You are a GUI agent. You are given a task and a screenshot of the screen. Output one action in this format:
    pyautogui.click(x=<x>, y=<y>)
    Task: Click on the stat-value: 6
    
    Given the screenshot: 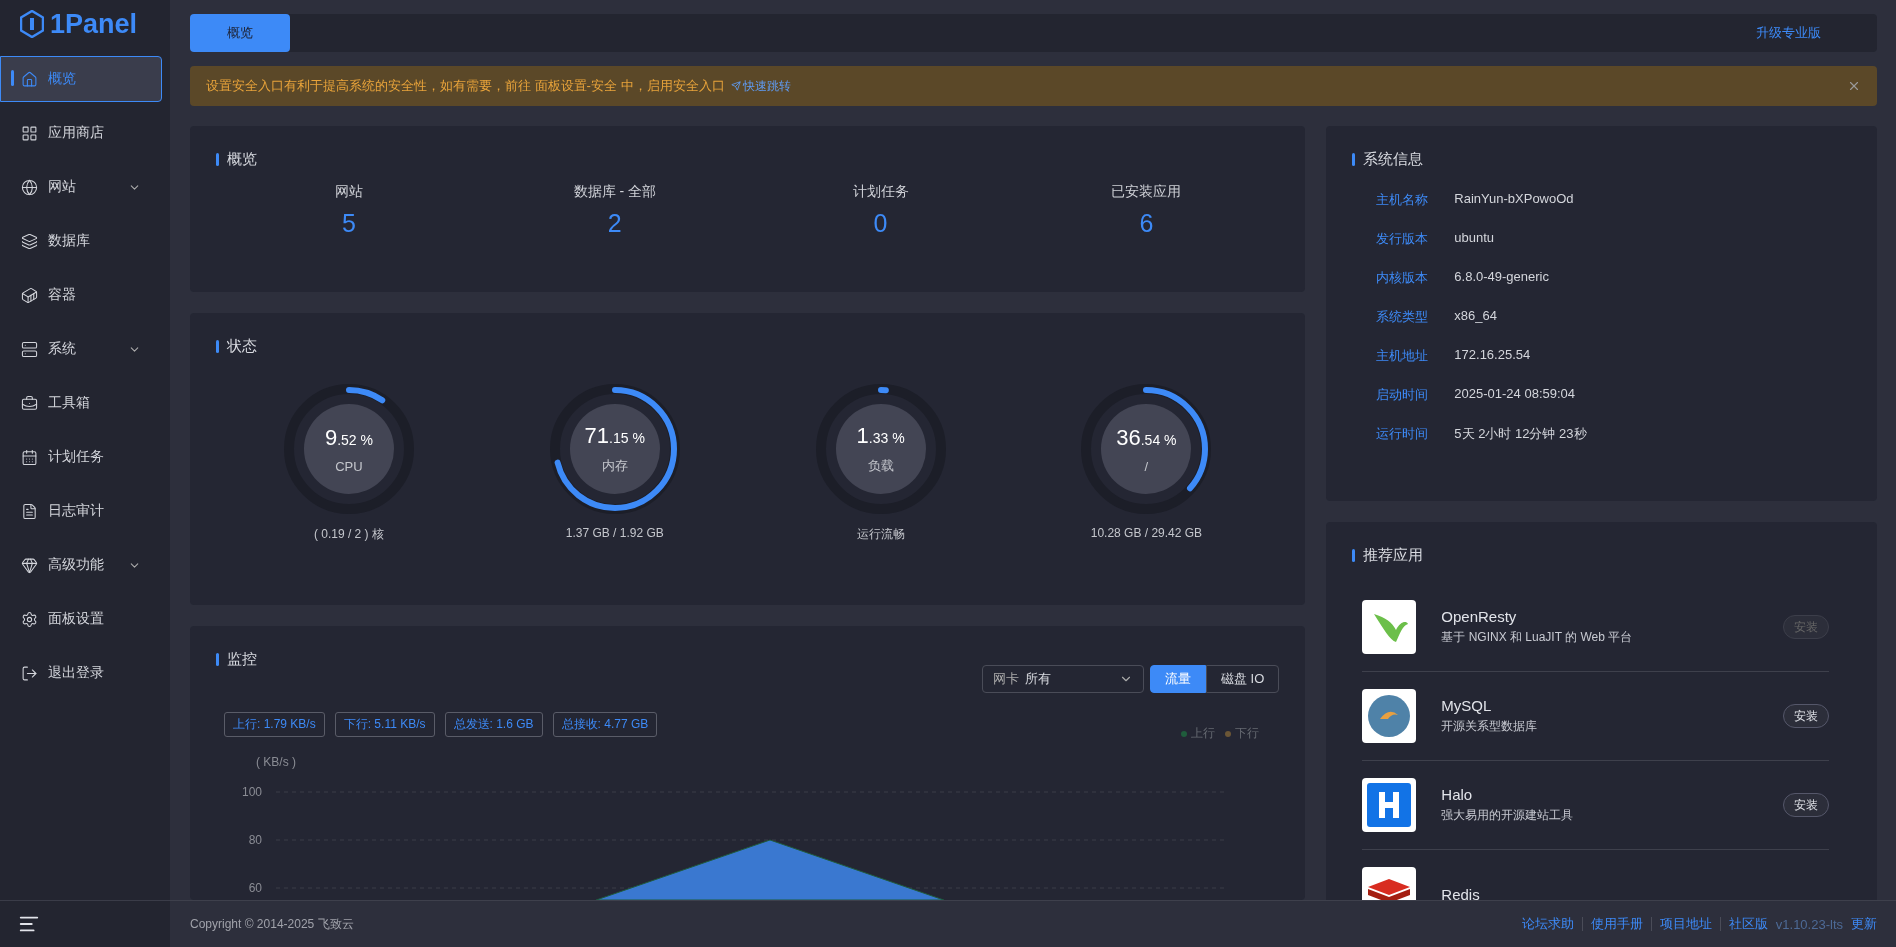 What is the action you would take?
    pyautogui.click(x=1146, y=223)
    